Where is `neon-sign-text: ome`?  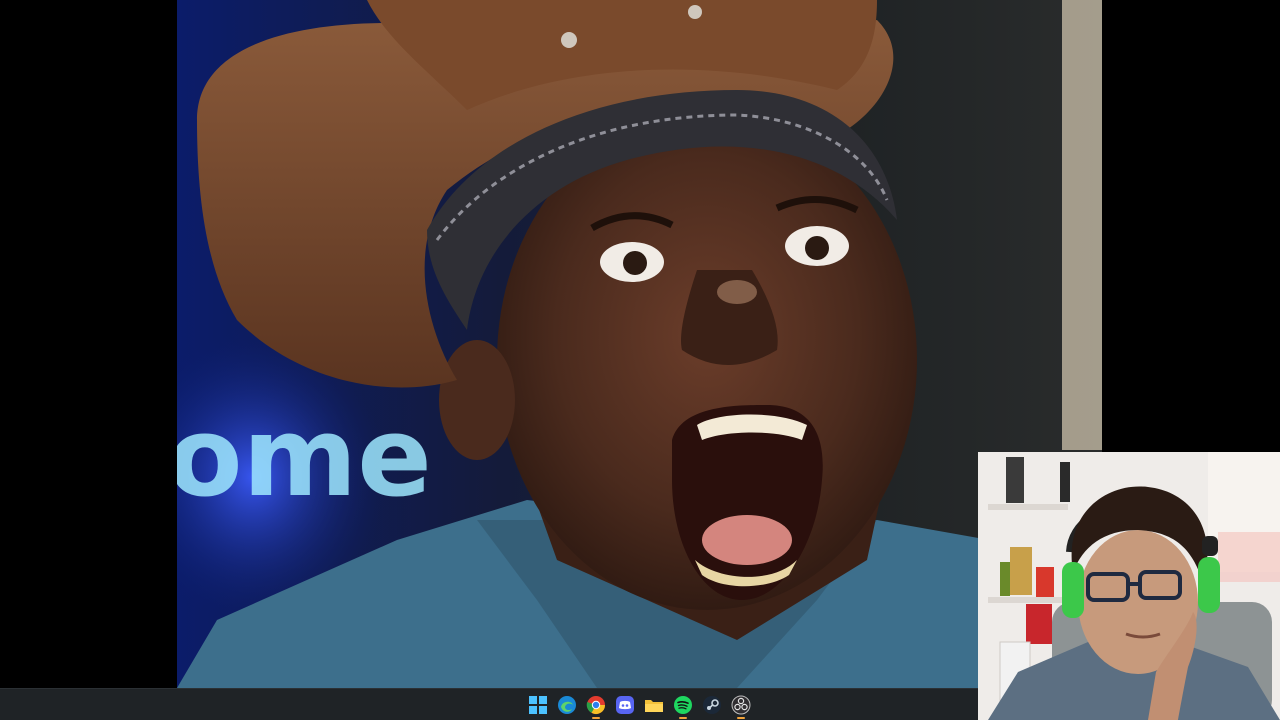 neon-sign-text: ome is located at coordinates (304, 457).